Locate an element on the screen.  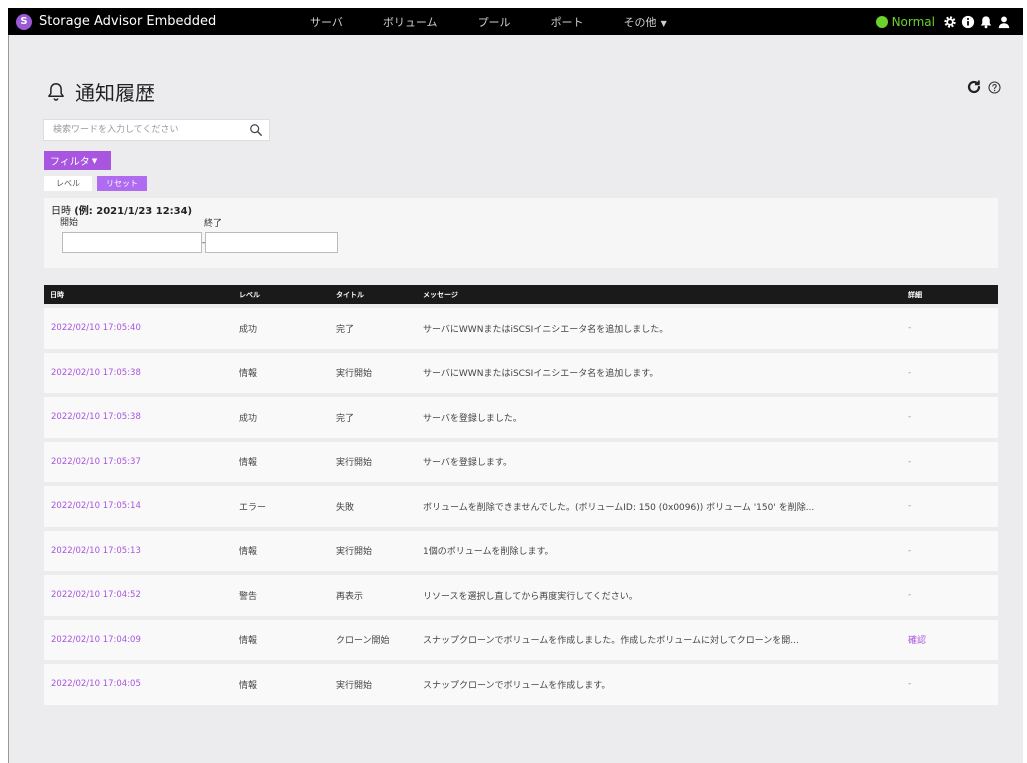
row-message: サーバにWWNまたはiSCSIイニシエータ名を追加しました。 is located at coordinates (546, 329).